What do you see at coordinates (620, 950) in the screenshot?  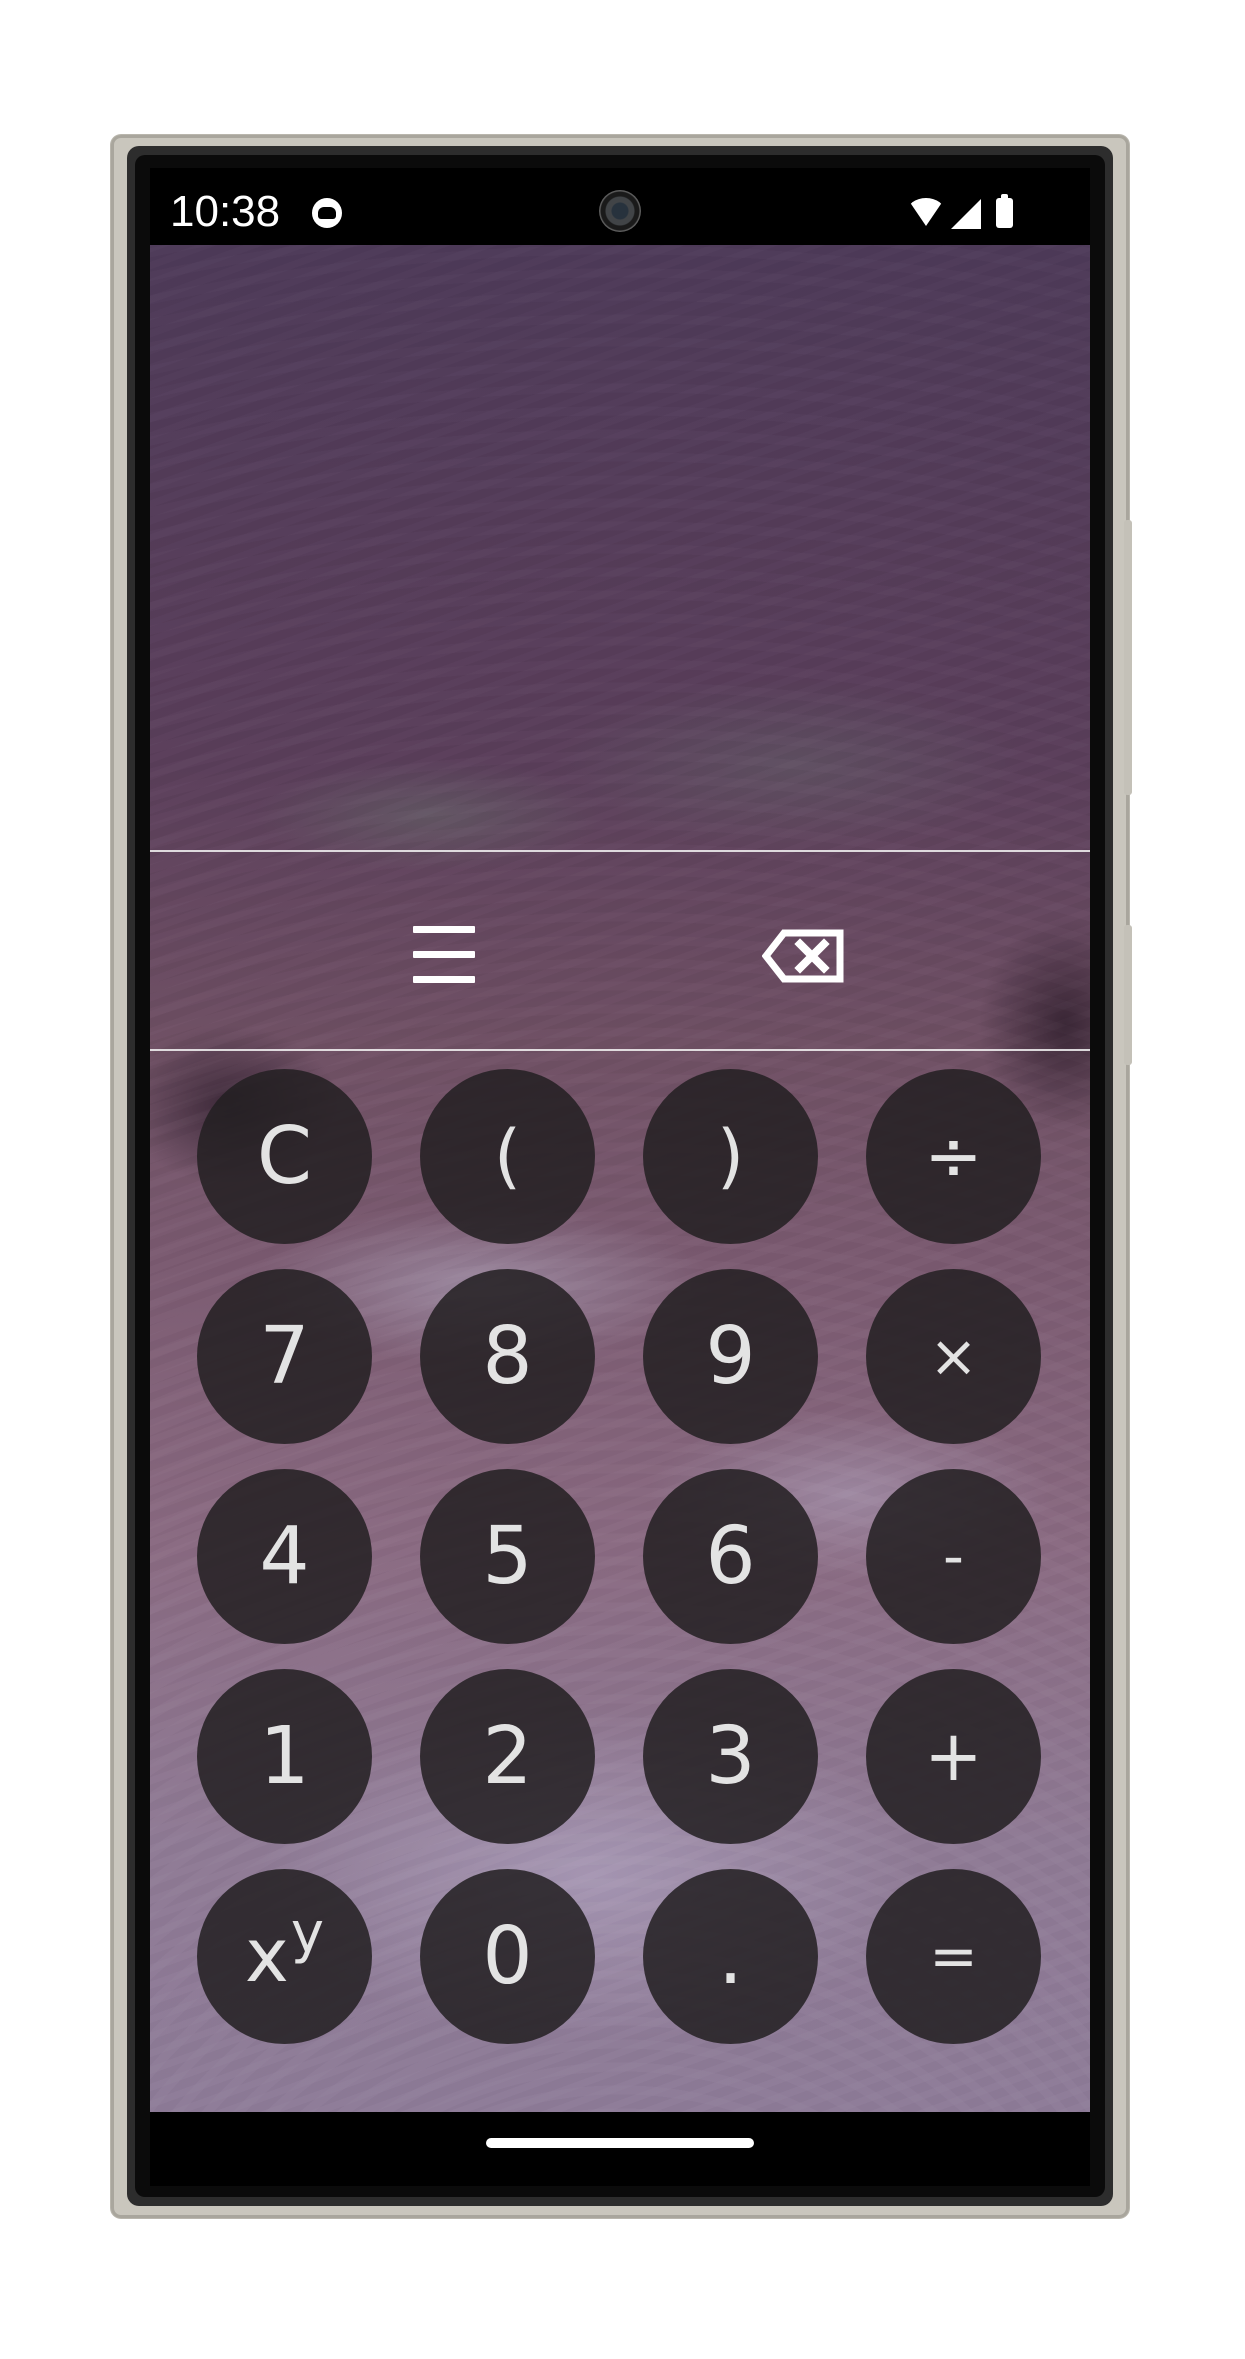 I see `calculator-toolbar` at bounding box center [620, 950].